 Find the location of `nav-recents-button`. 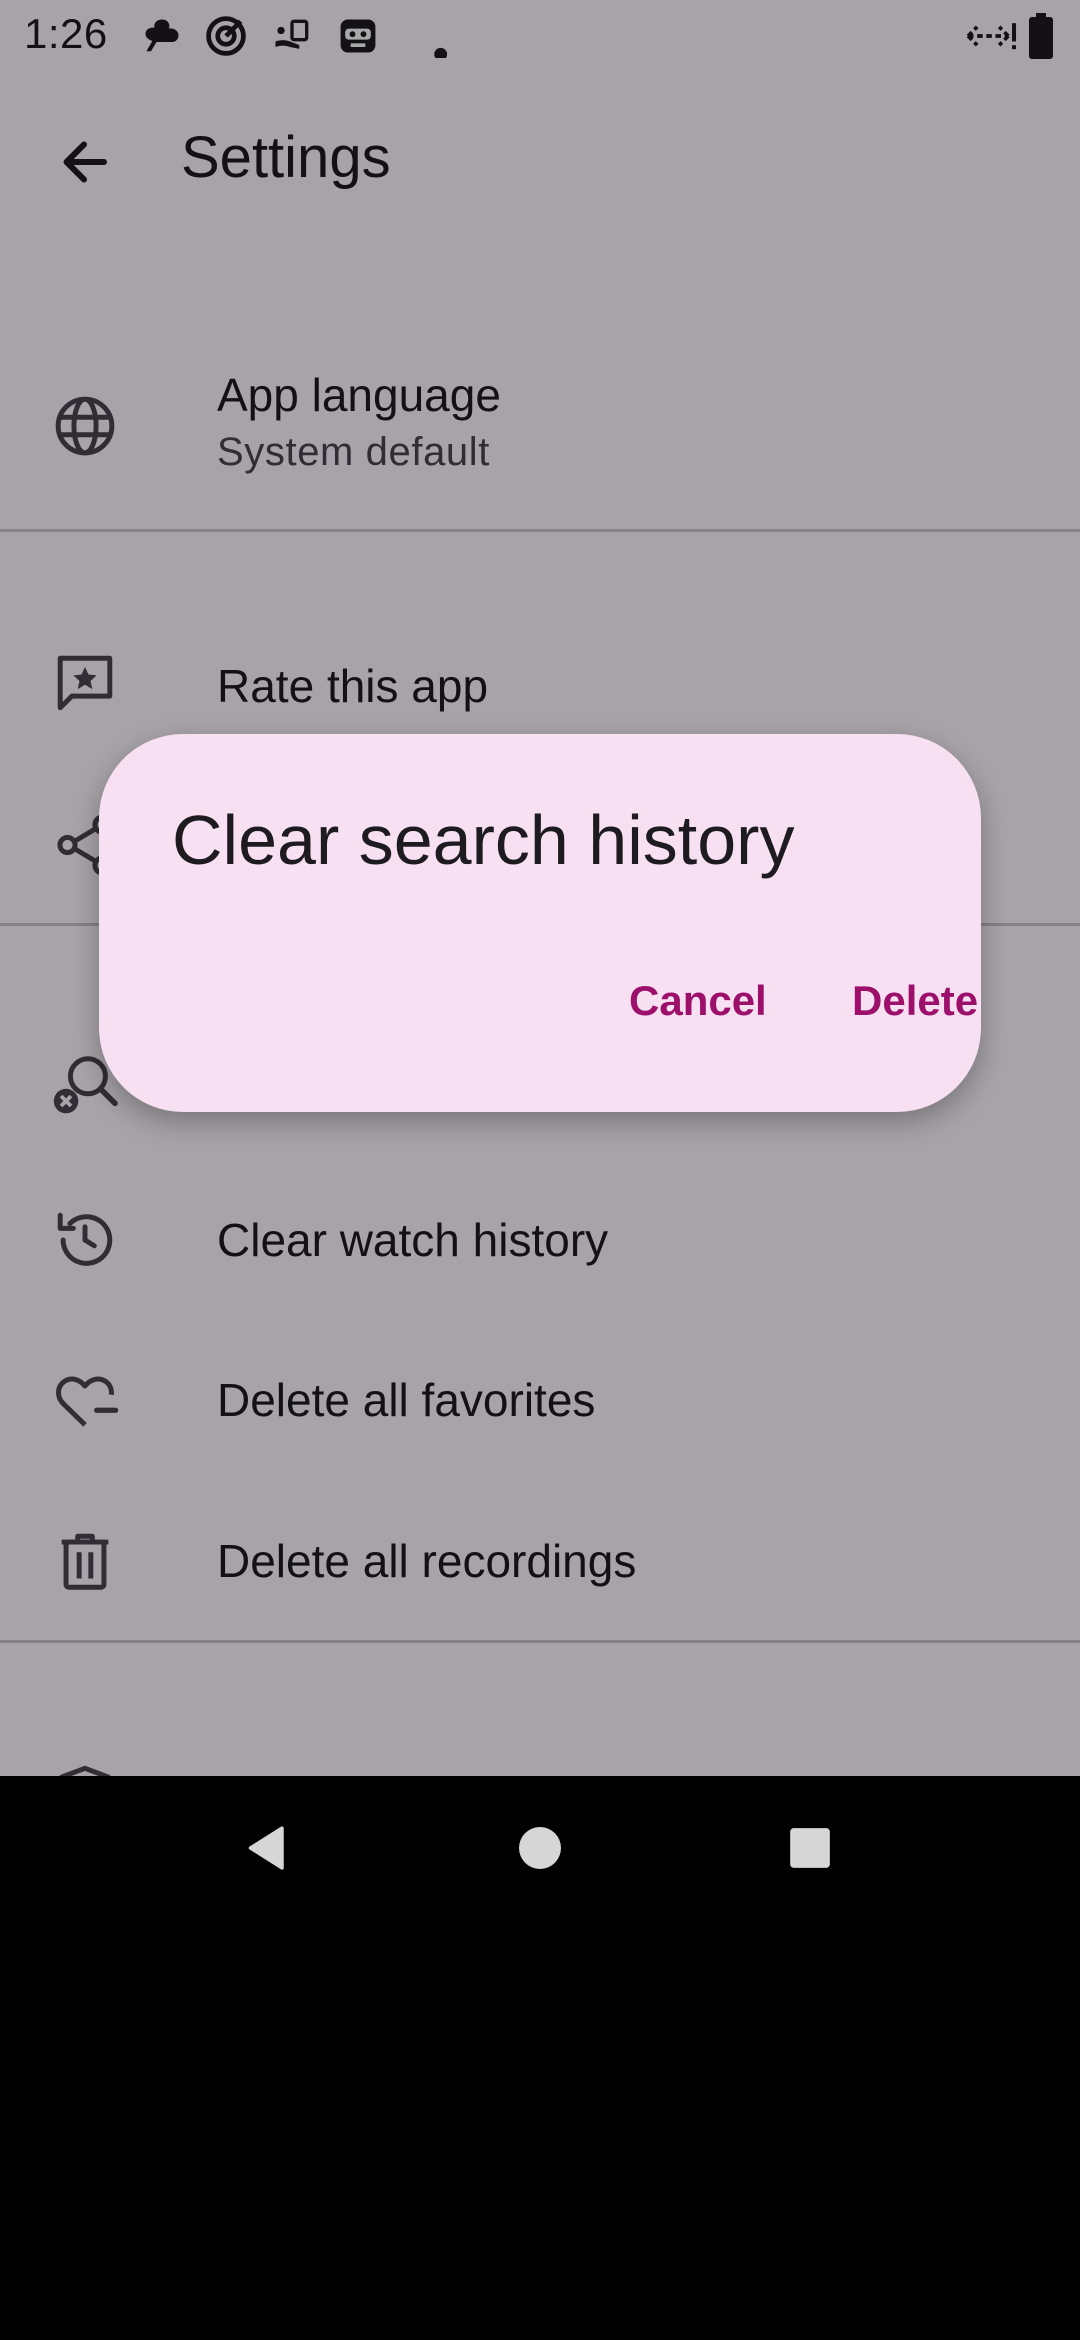

nav-recents-button is located at coordinates (810, 1848).